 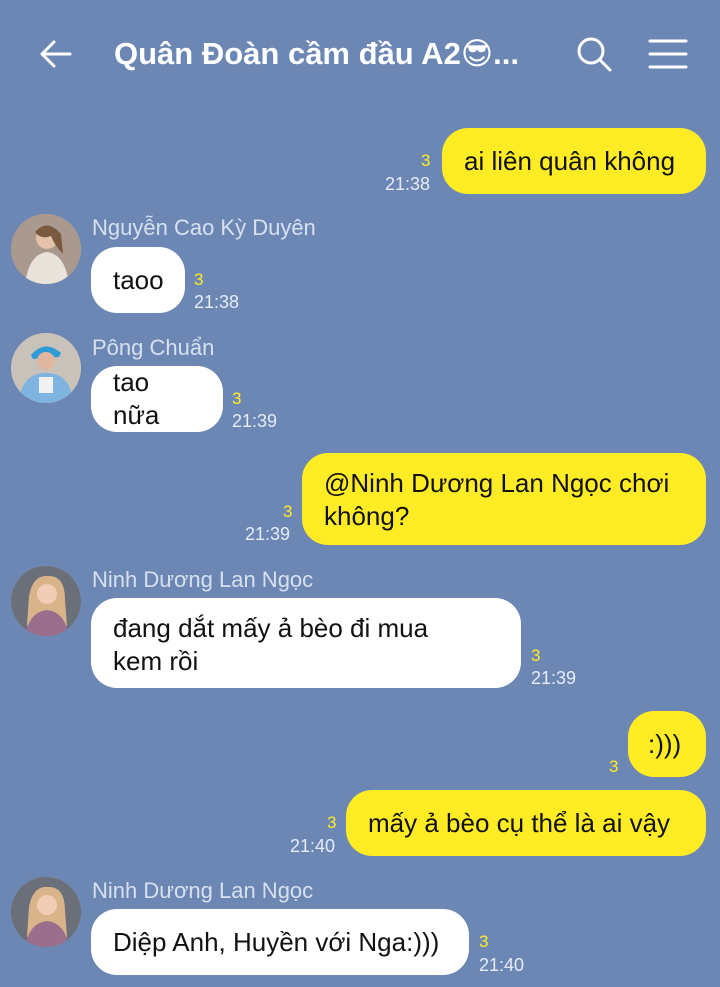 What do you see at coordinates (497, 483) in the screenshot?
I see `message-text-line: @Ninh Dương Lan Ngọc chơi` at bounding box center [497, 483].